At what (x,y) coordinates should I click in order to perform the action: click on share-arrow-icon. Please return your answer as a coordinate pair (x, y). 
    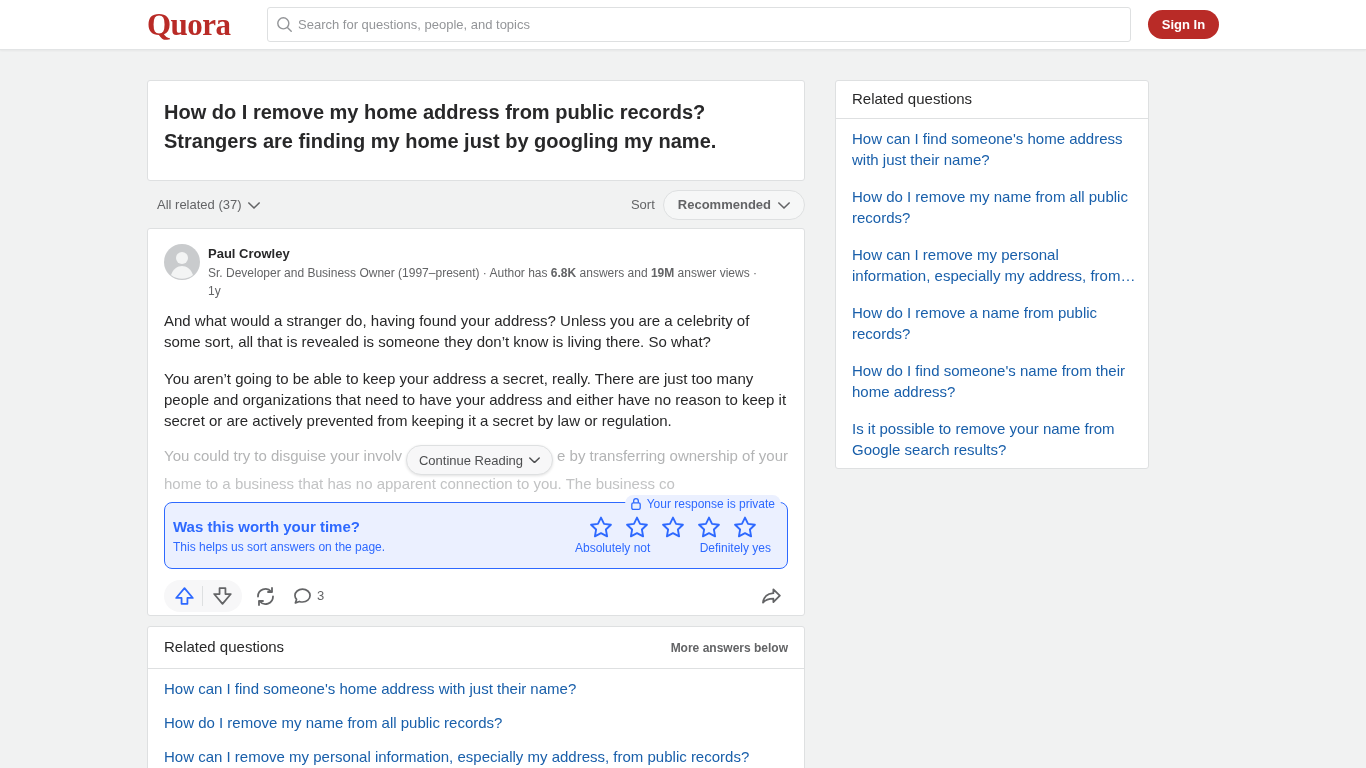
    Looking at the image, I should click on (771, 596).